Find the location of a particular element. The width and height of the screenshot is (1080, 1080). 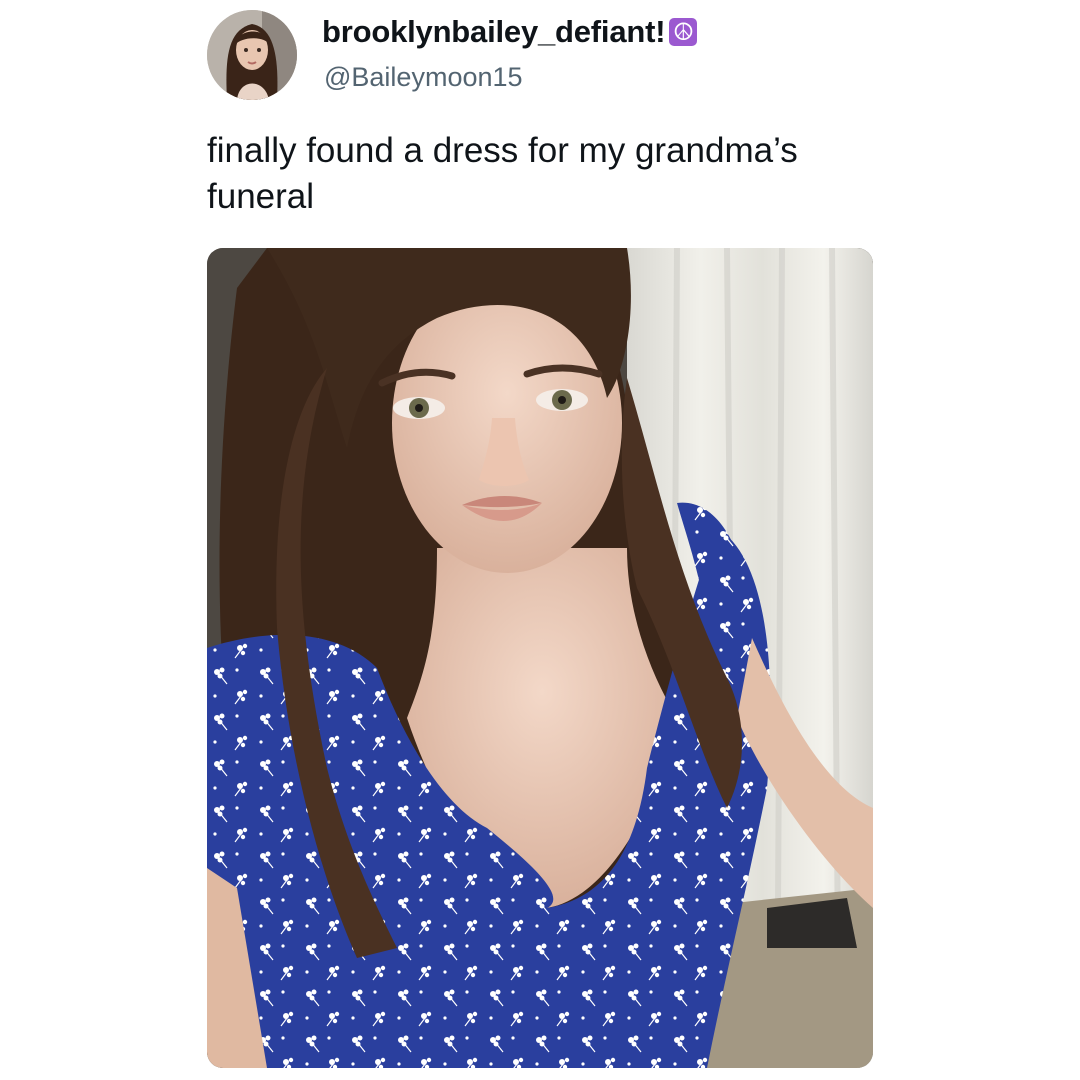

avatar-portrait-icon is located at coordinates (252, 55).